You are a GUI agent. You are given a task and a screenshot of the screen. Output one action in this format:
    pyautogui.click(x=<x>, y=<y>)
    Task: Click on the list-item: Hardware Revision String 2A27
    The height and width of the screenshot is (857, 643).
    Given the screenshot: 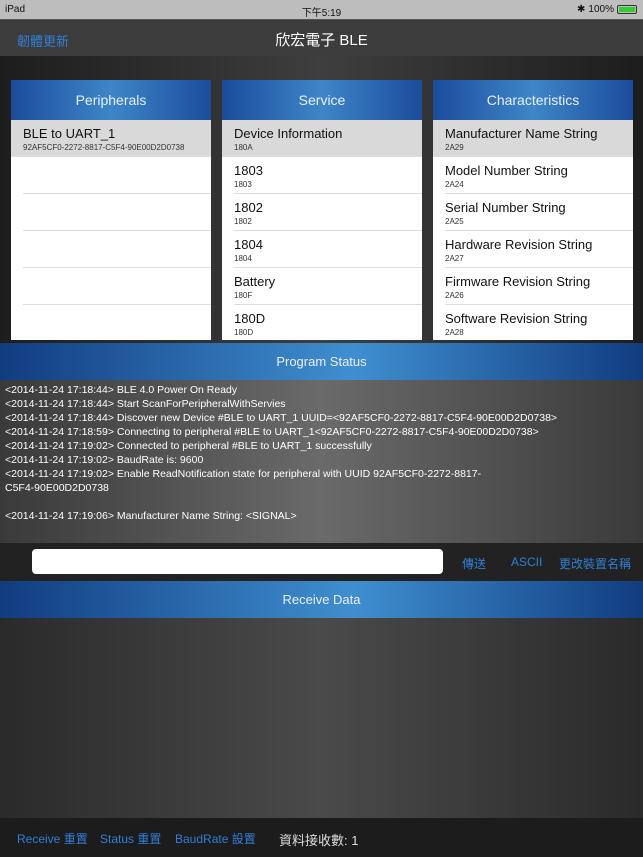 What is the action you would take?
    pyautogui.click(x=539, y=249)
    